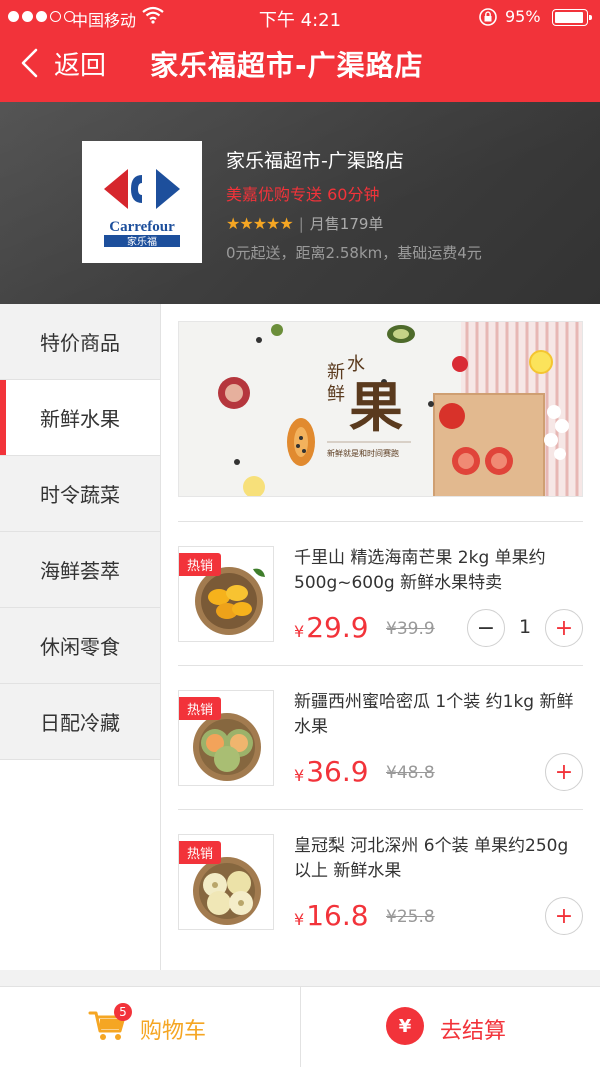  I want to click on category-label: 休闲零食, so click(80, 647).